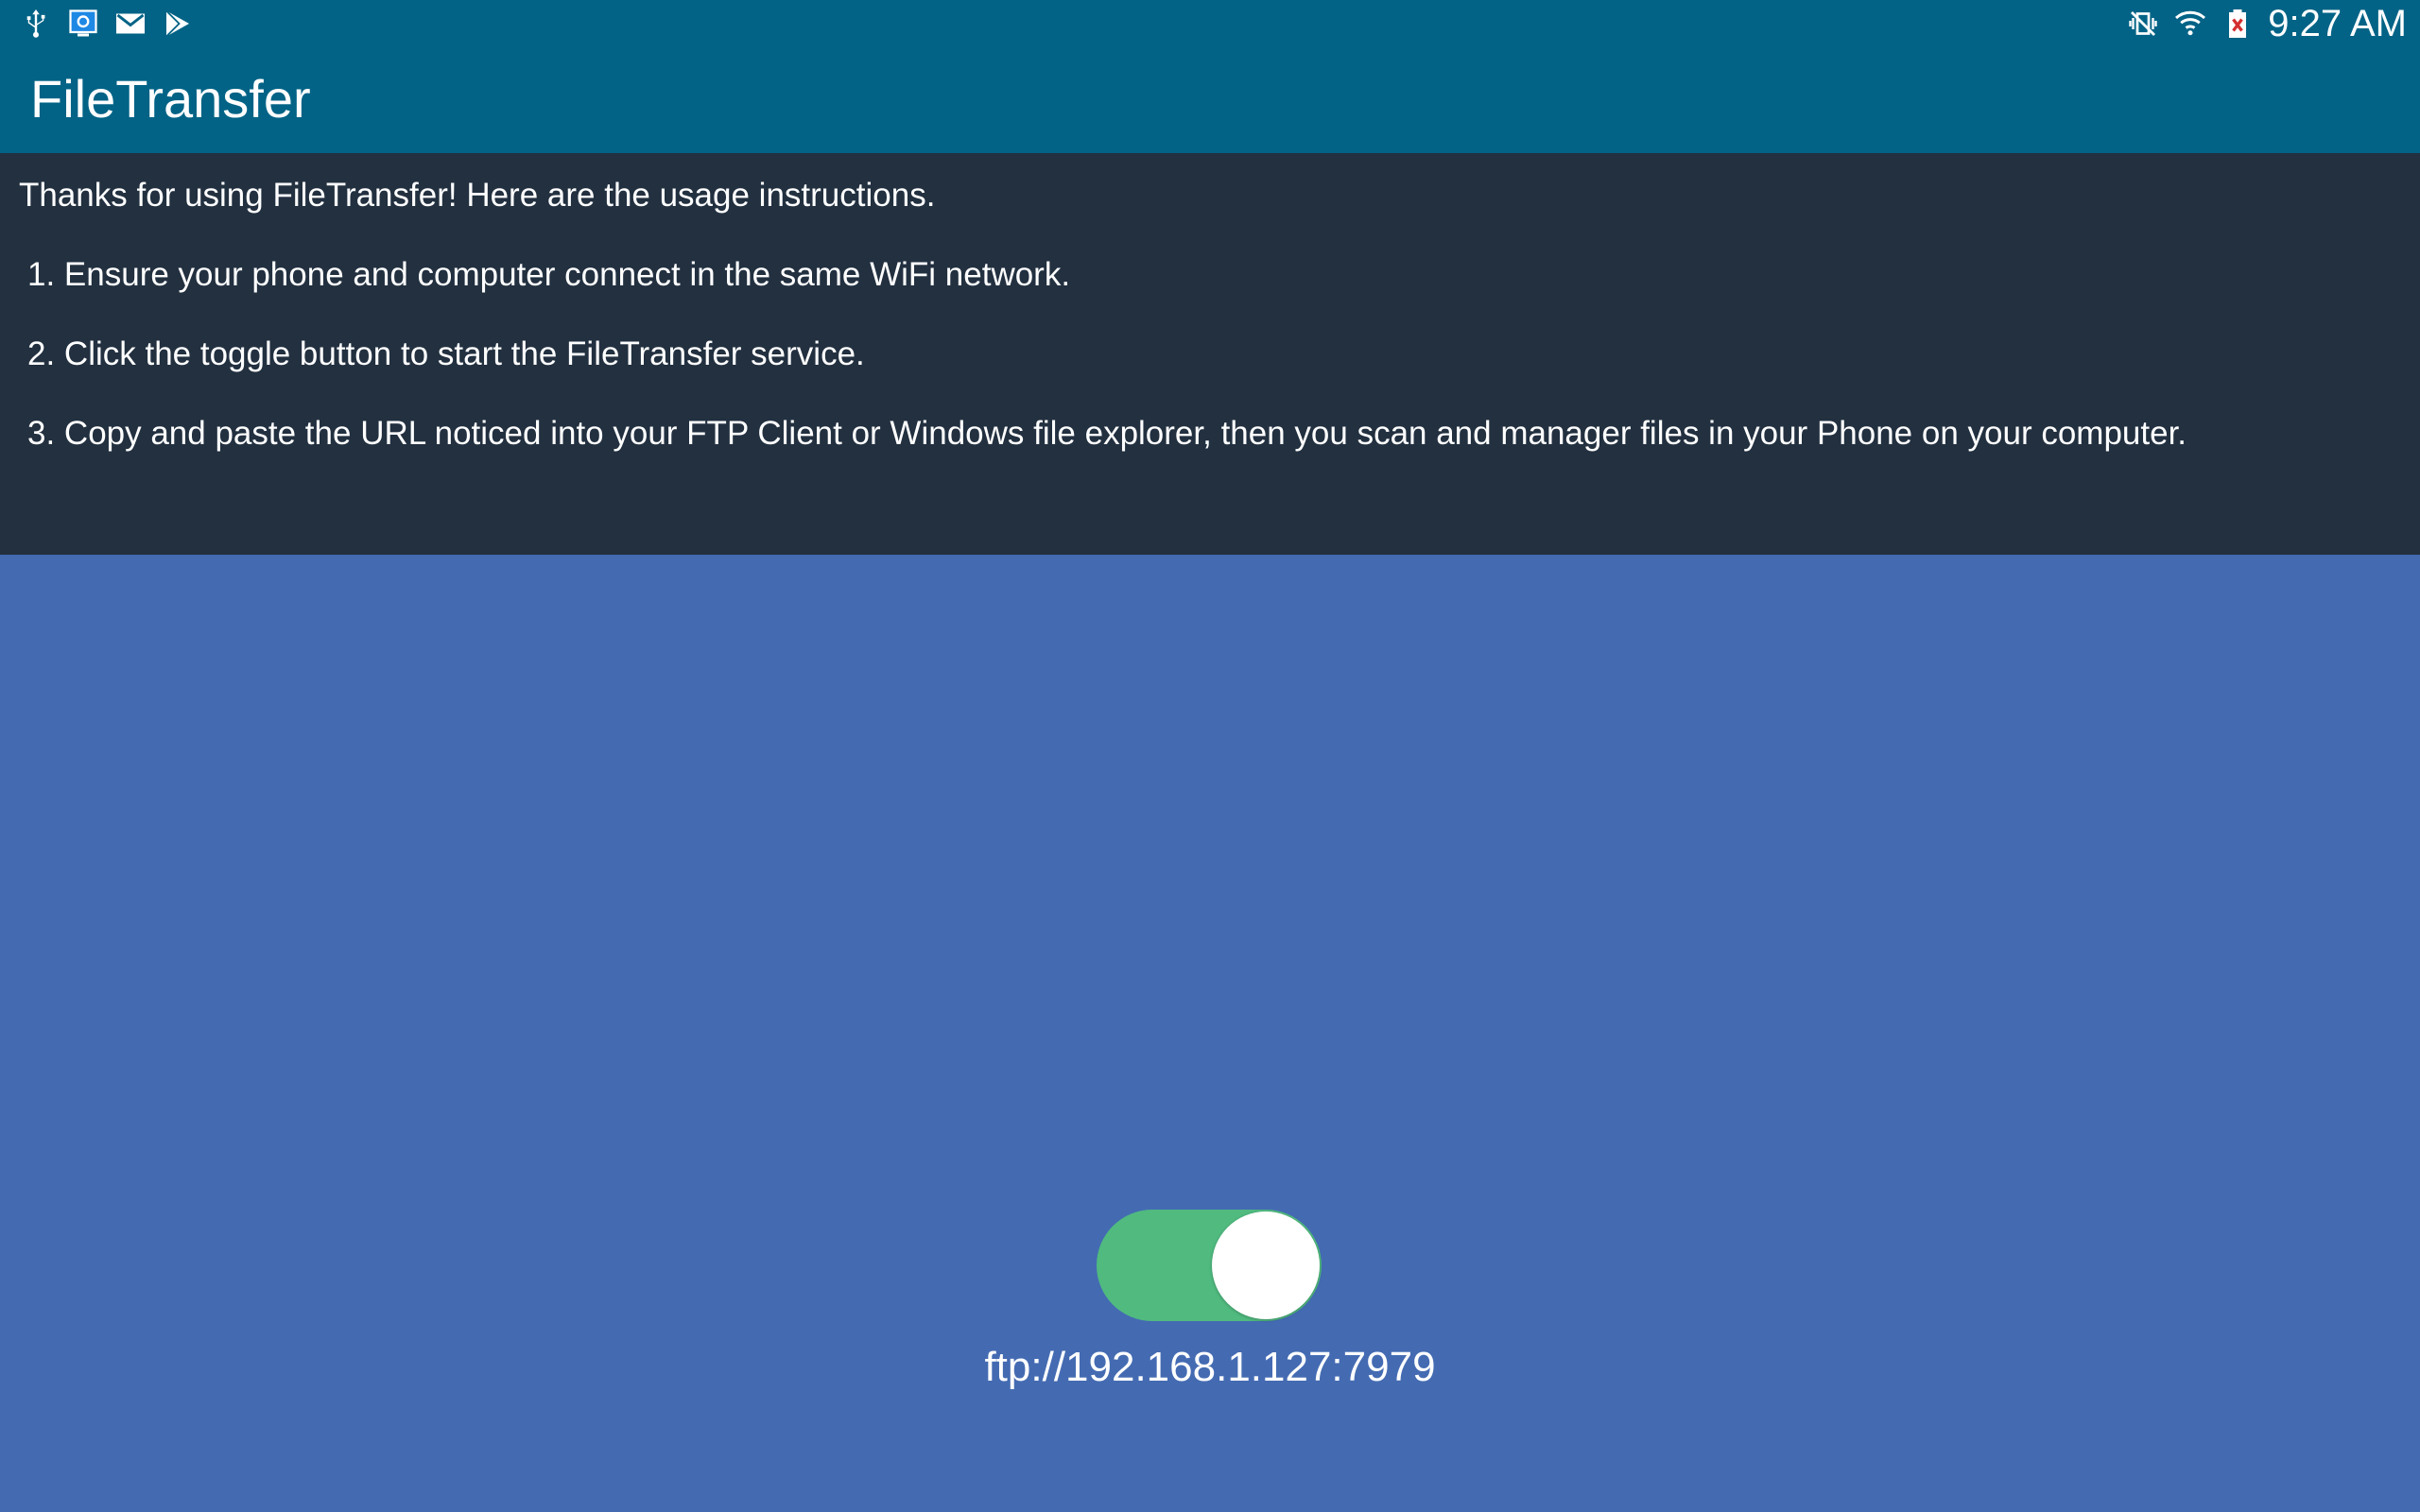 This screenshot has width=2420, height=1512. What do you see at coordinates (2190, 24) in the screenshot?
I see `wifi-icon` at bounding box center [2190, 24].